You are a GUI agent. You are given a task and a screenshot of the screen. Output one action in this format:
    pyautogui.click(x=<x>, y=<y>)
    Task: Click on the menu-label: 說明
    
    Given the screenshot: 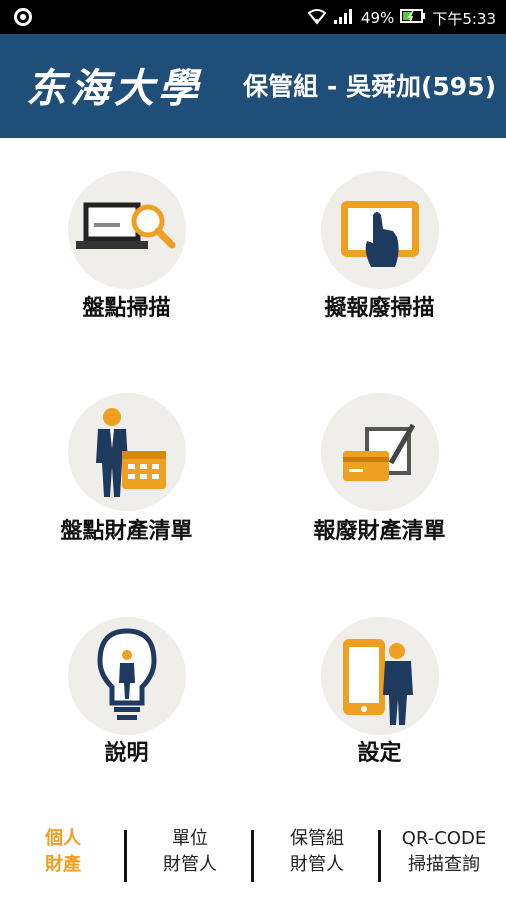 What is the action you would take?
    pyautogui.click(x=126, y=753)
    